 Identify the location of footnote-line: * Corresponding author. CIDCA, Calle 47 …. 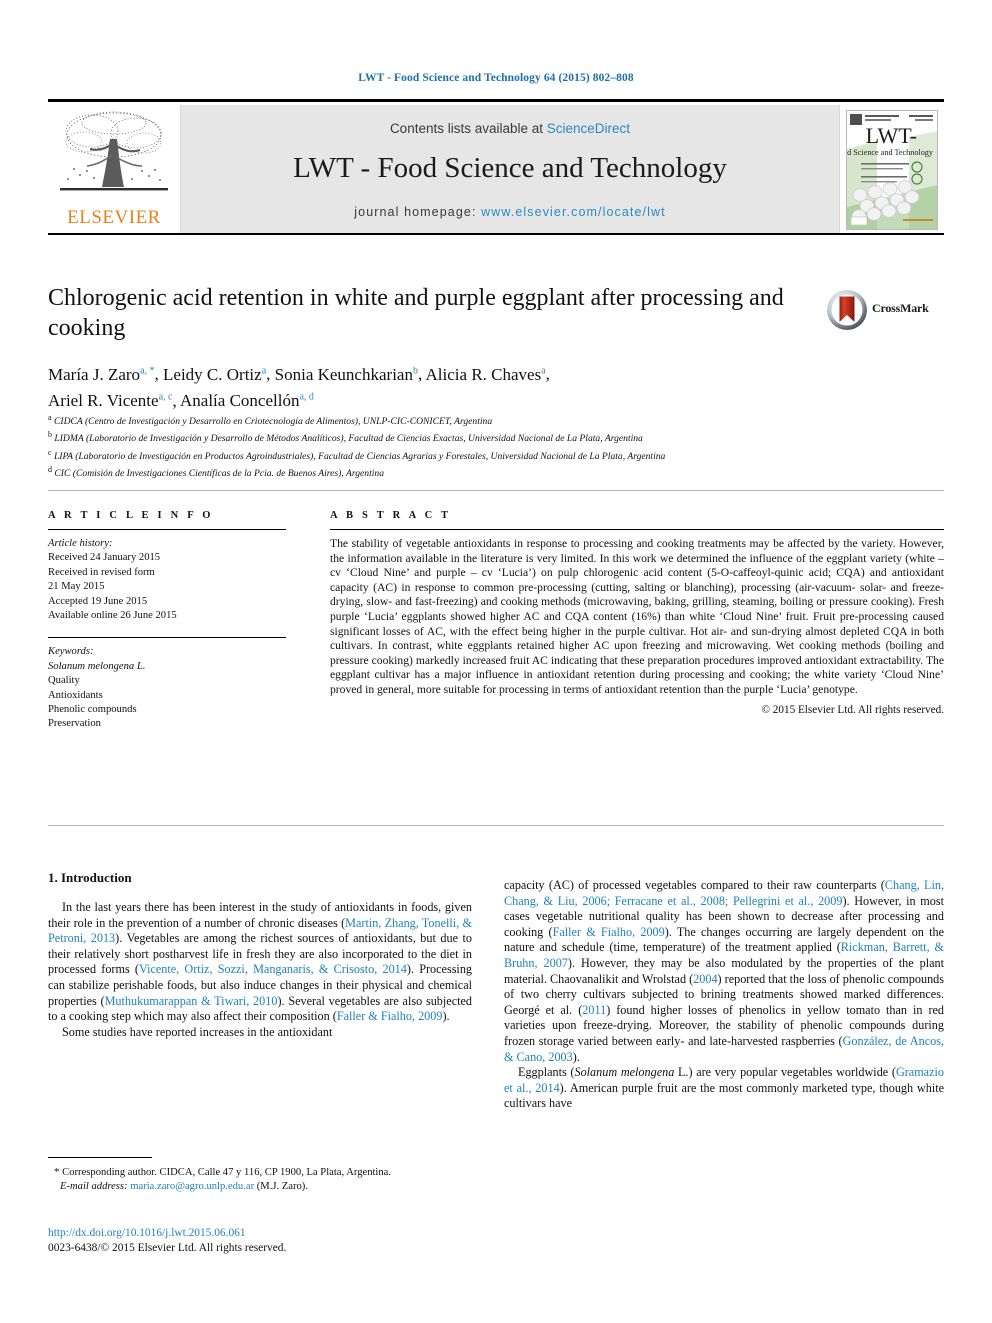
(260, 1179).